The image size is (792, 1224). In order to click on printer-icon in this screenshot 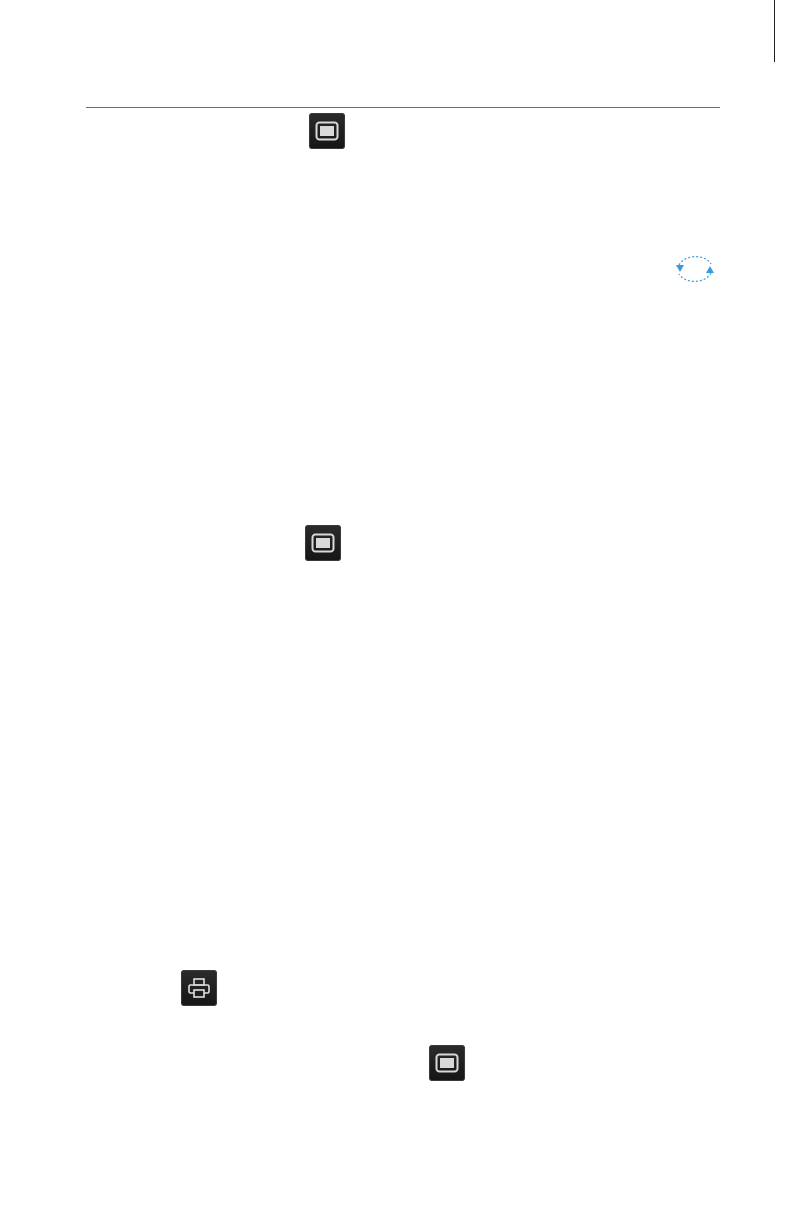, I will do `click(199, 988)`.